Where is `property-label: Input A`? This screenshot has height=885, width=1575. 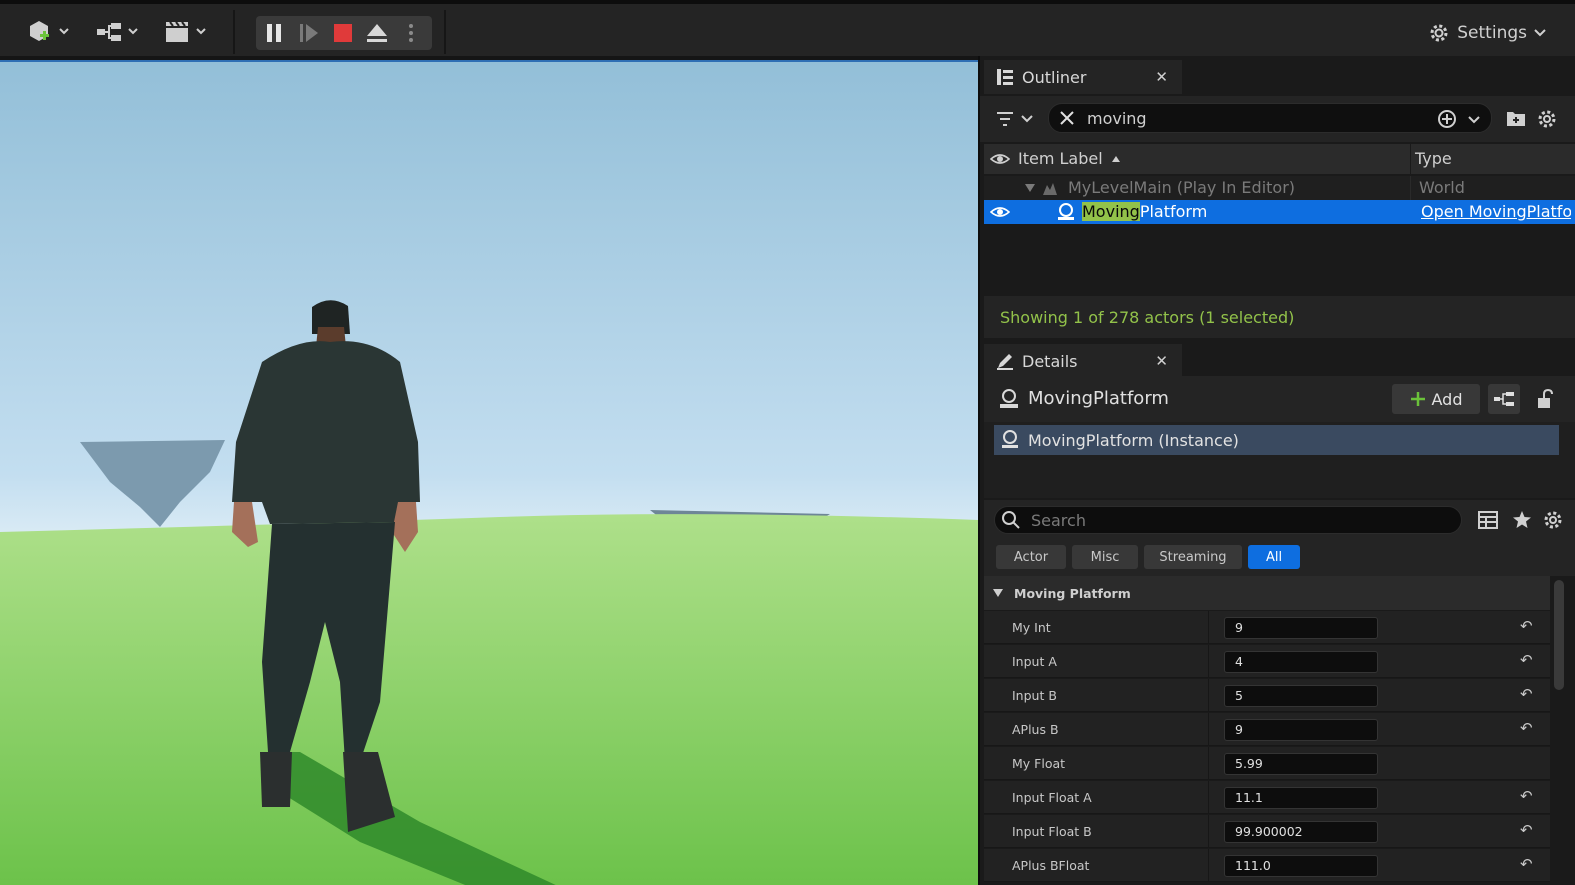 property-label: Input A is located at coordinates (1034, 661).